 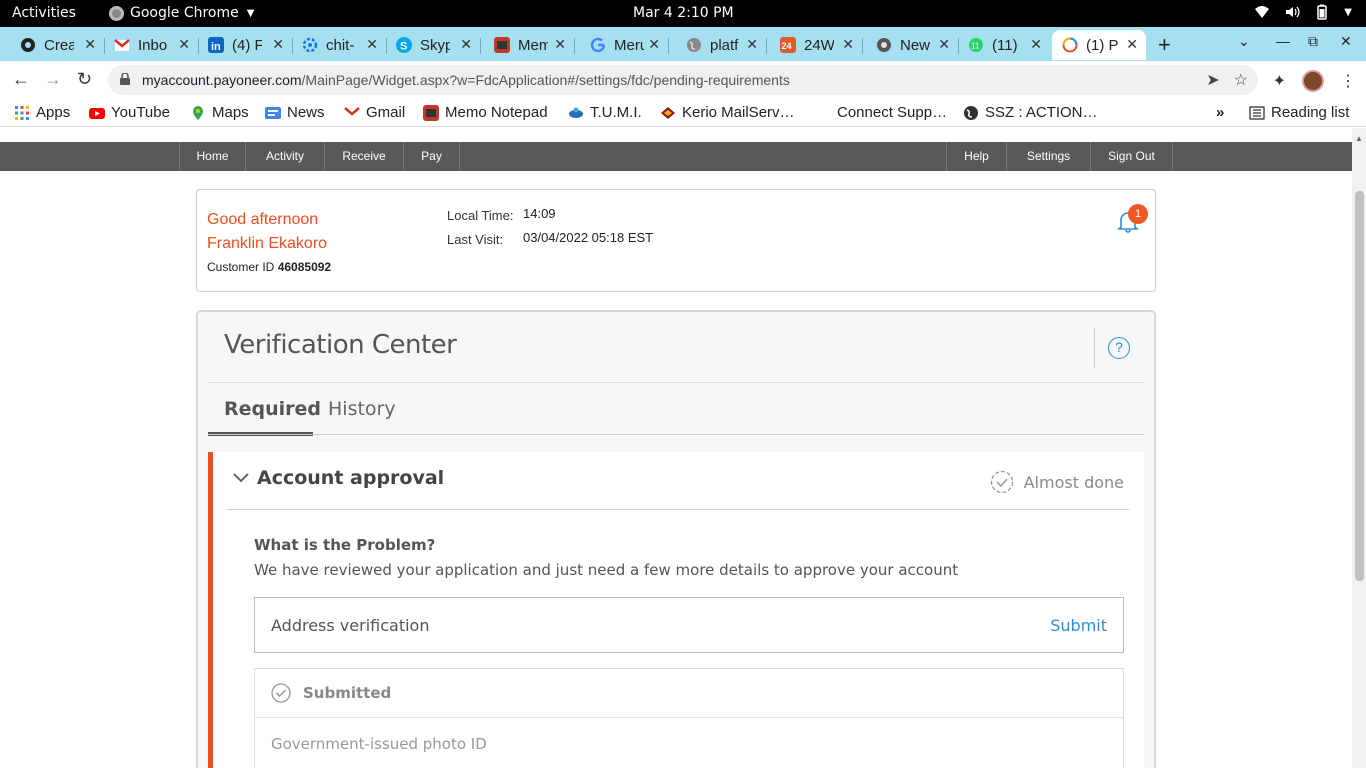 What do you see at coordinates (1283, 41) in the screenshot?
I see `minimize-icon: —` at bounding box center [1283, 41].